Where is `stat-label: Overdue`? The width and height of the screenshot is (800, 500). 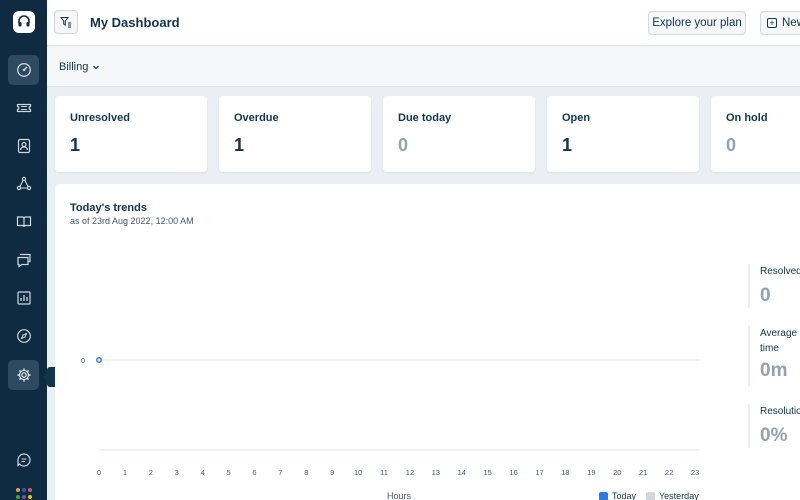
stat-label: Overdue is located at coordinates (256, 118).